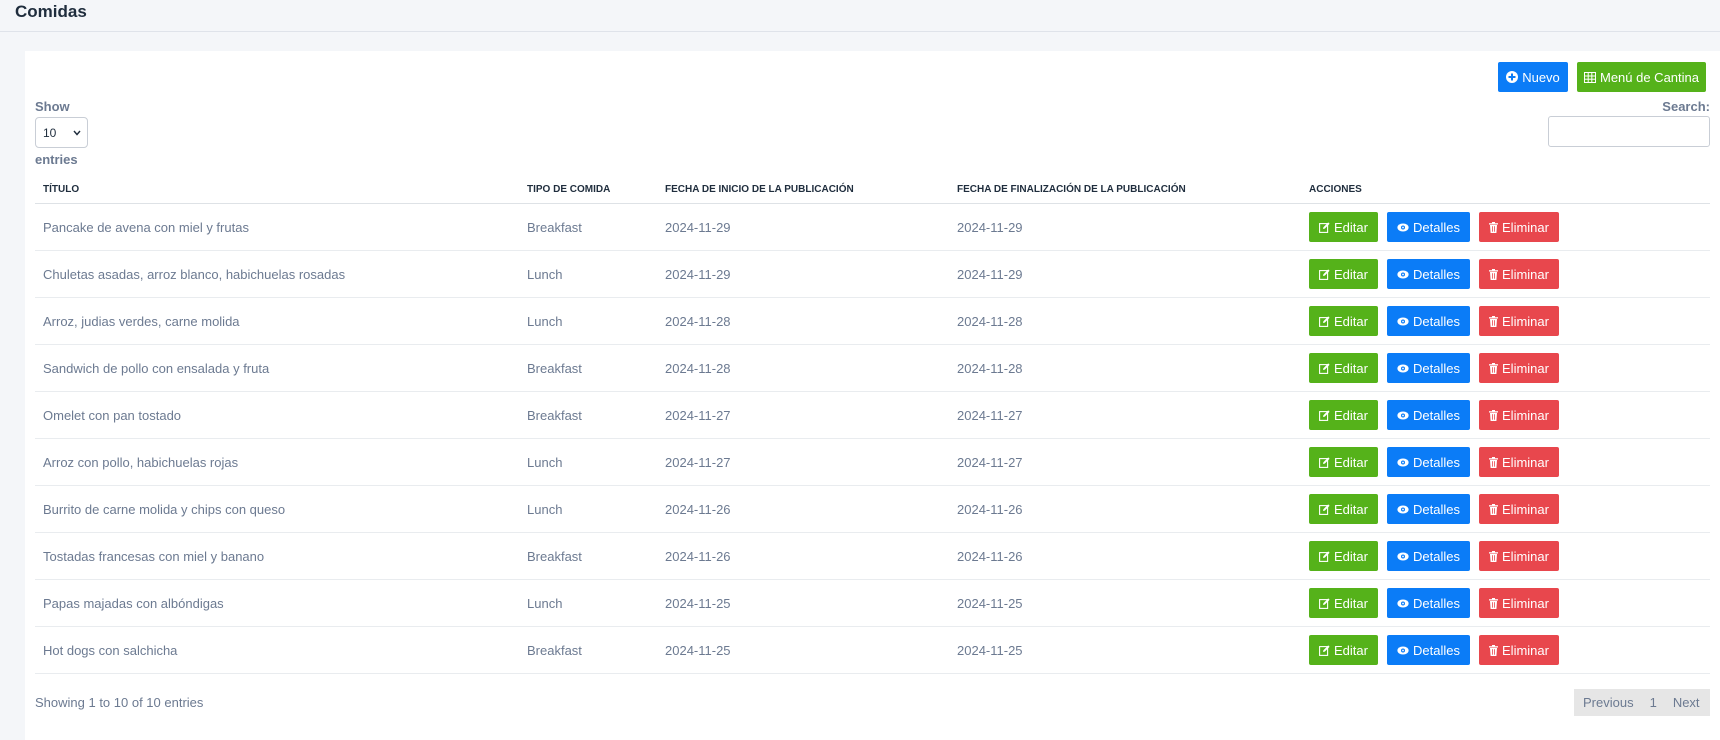 This screenshot has width=1720, height=740. Describe the element at coordinates (156, 368) in the screenshot. I see `meal-title-cell: Sandwich de pollo con ensalada y fruta` at that location.